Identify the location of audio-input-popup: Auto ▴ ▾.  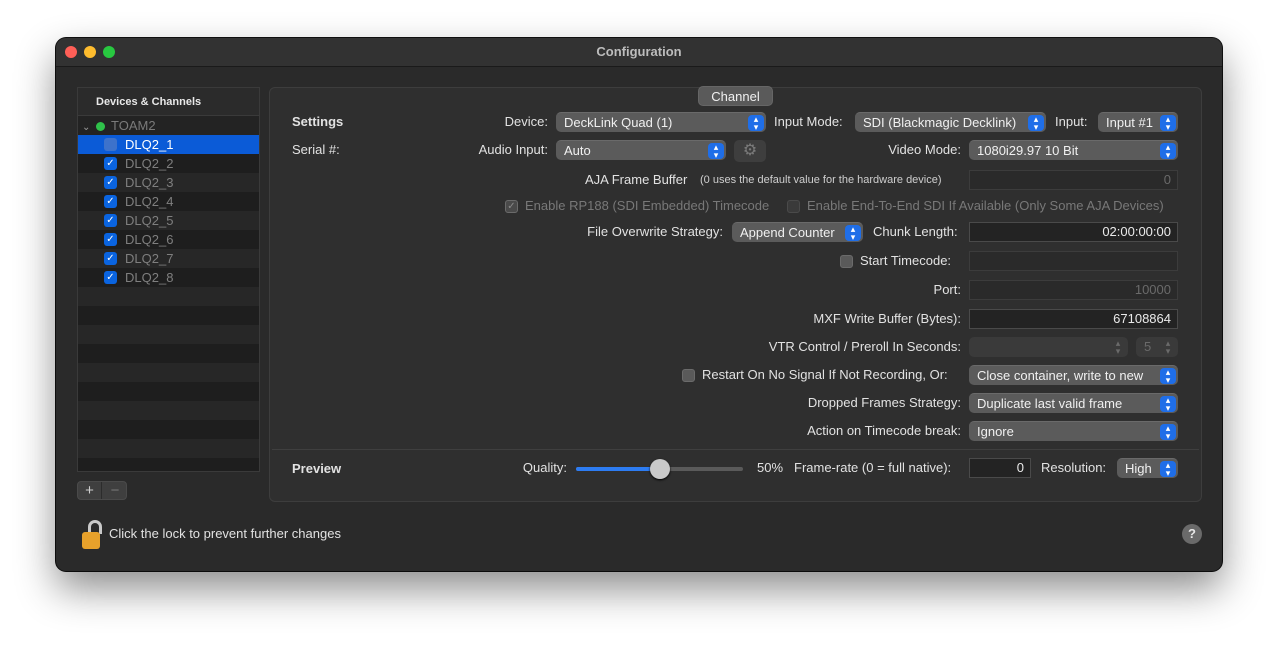
(641, 150).